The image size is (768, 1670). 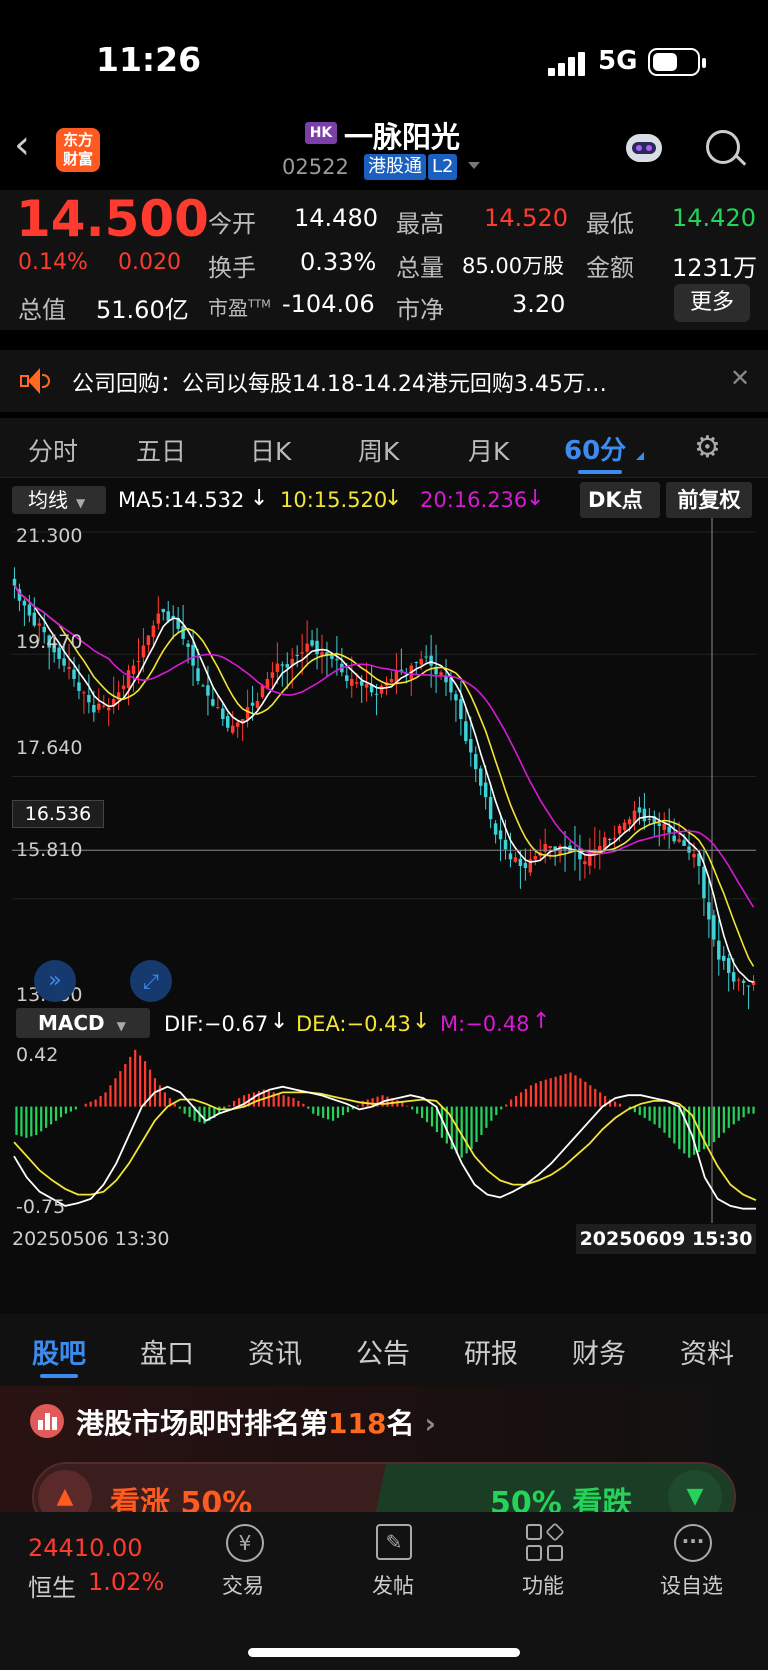 What do you see at coordinates (541, 1021) in the screenshot?
I see `m-arrow-icon: ↑` at bounding box center [541, 1021].